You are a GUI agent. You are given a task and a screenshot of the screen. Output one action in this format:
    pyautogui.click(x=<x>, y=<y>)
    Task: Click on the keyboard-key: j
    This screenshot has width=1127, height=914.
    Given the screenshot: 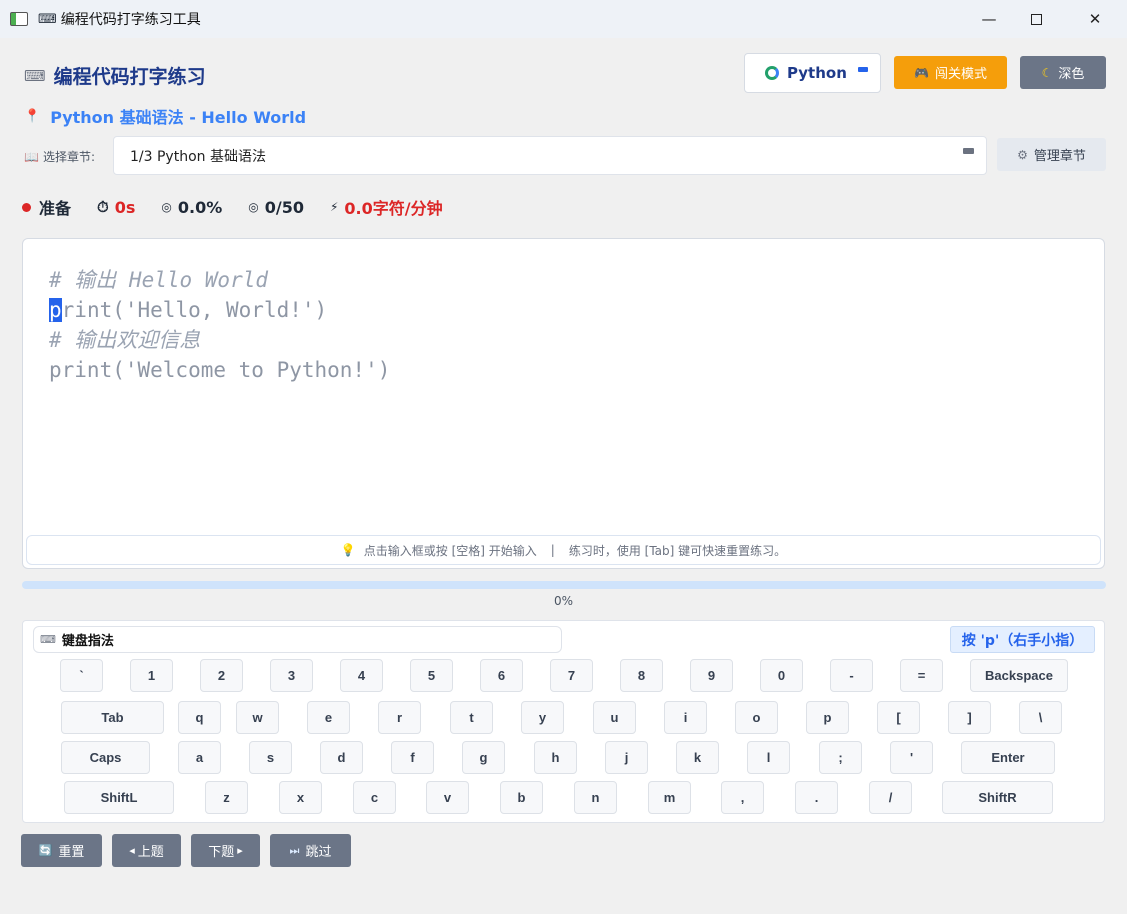 What is the action you would take?
    pyautogui.click(x=626, y=757)
    